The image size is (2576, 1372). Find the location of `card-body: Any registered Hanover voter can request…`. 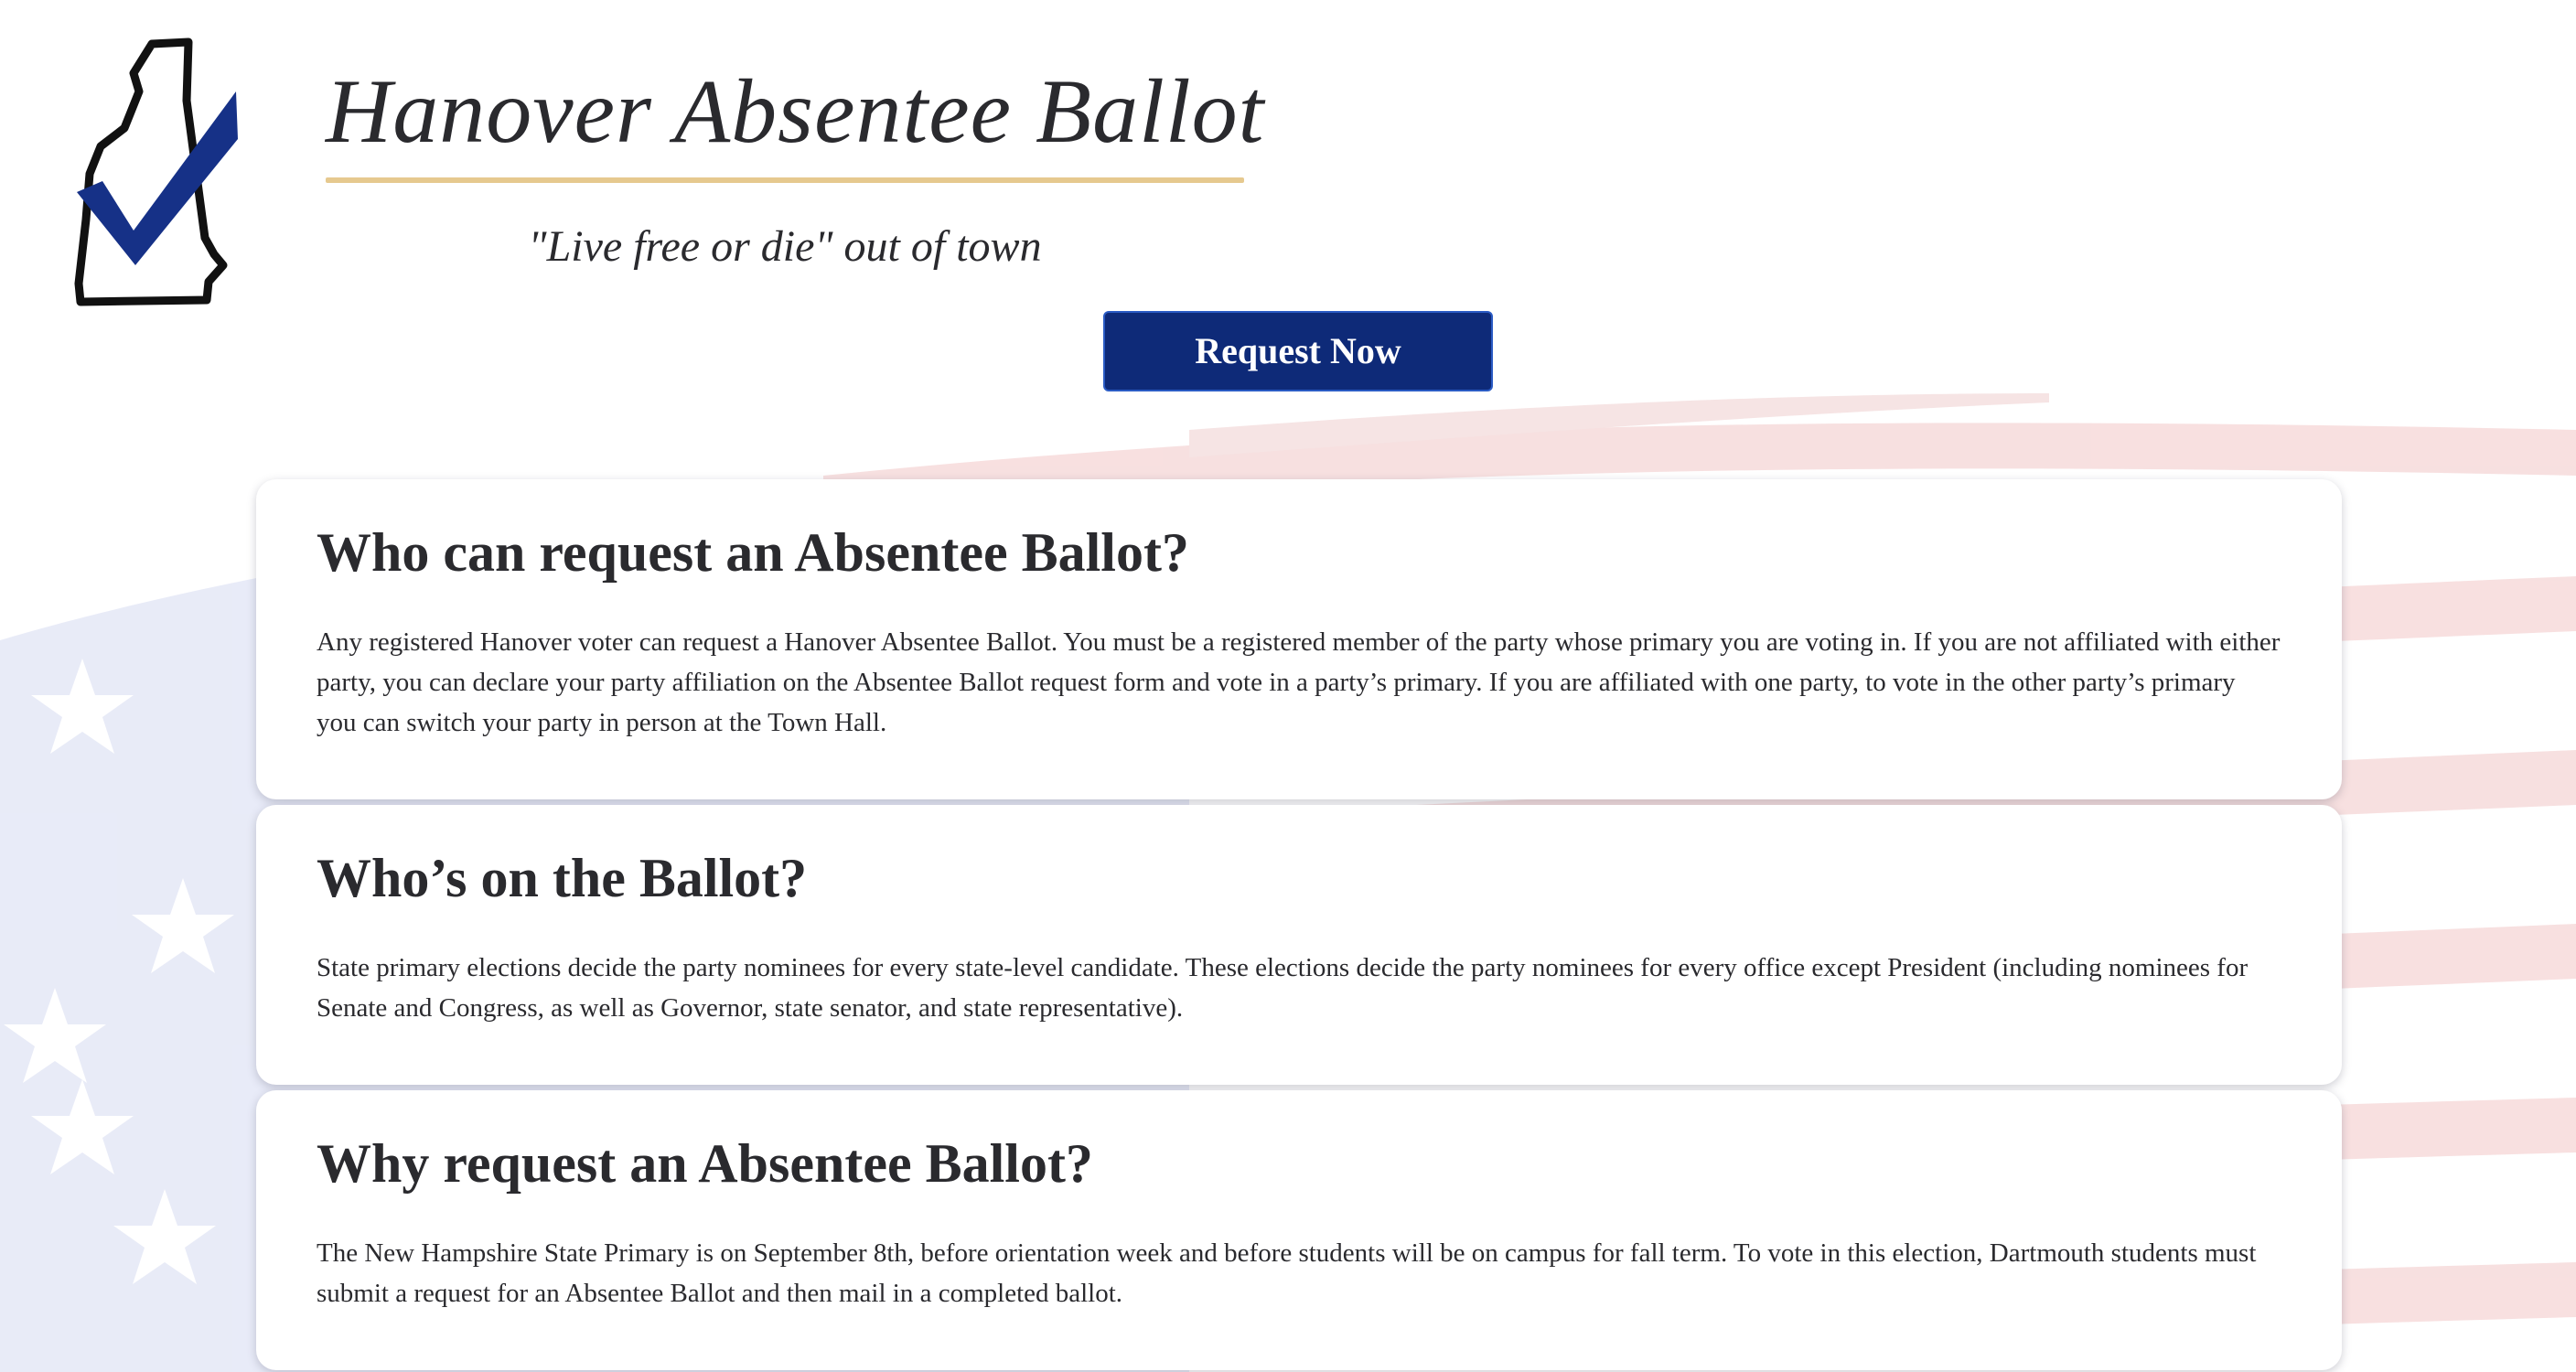

card-body: Any registered Hanover voter can request… is located at coordinates (1299, 682).